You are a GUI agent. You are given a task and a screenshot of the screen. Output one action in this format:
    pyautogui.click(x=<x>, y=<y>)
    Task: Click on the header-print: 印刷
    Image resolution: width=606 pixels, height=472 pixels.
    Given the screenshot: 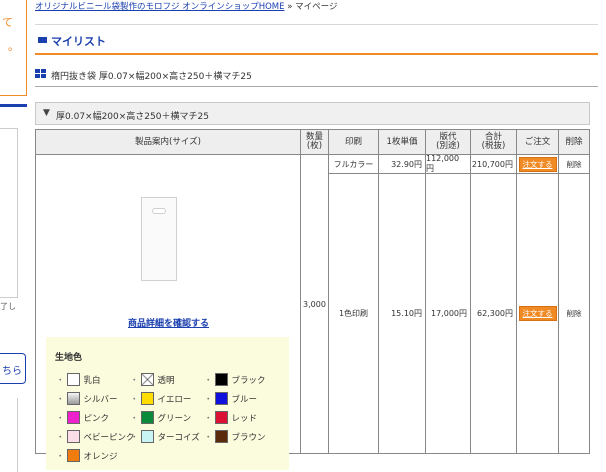 What is the action you would take?
    pyautogui.click(x=354, y=142)
    